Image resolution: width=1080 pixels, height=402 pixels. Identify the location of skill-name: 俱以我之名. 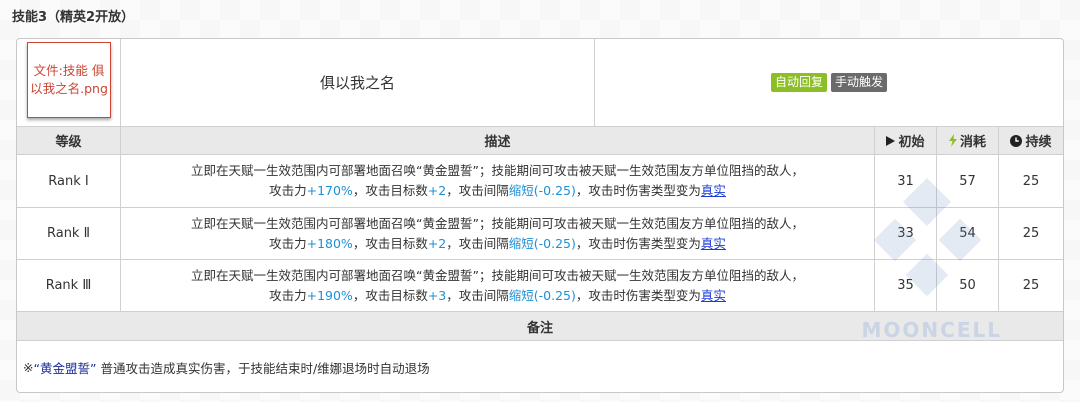
(357, 83).